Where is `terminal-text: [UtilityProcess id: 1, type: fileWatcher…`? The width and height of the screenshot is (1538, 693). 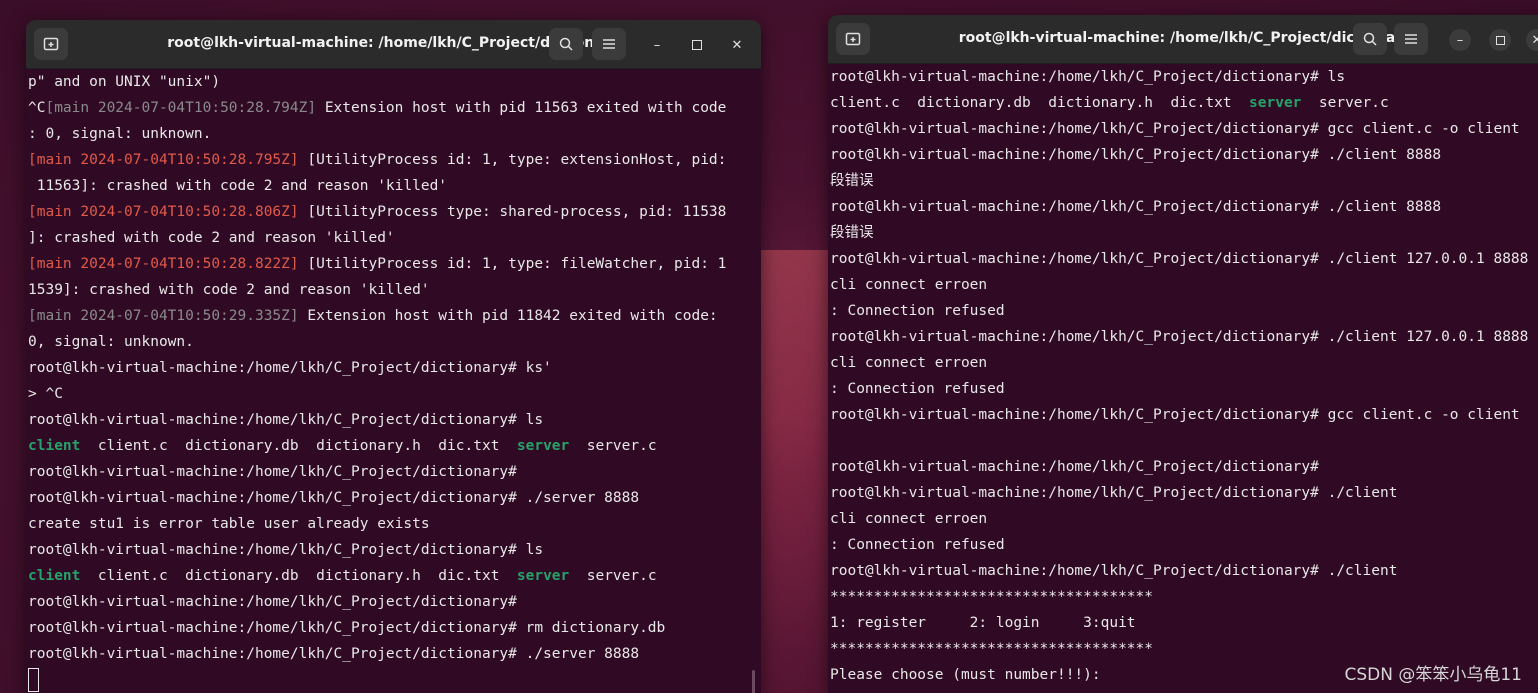 terminal-text: [UtilityProcess id: 1, type: fileWatcher… is located at coordinates (512, 264).